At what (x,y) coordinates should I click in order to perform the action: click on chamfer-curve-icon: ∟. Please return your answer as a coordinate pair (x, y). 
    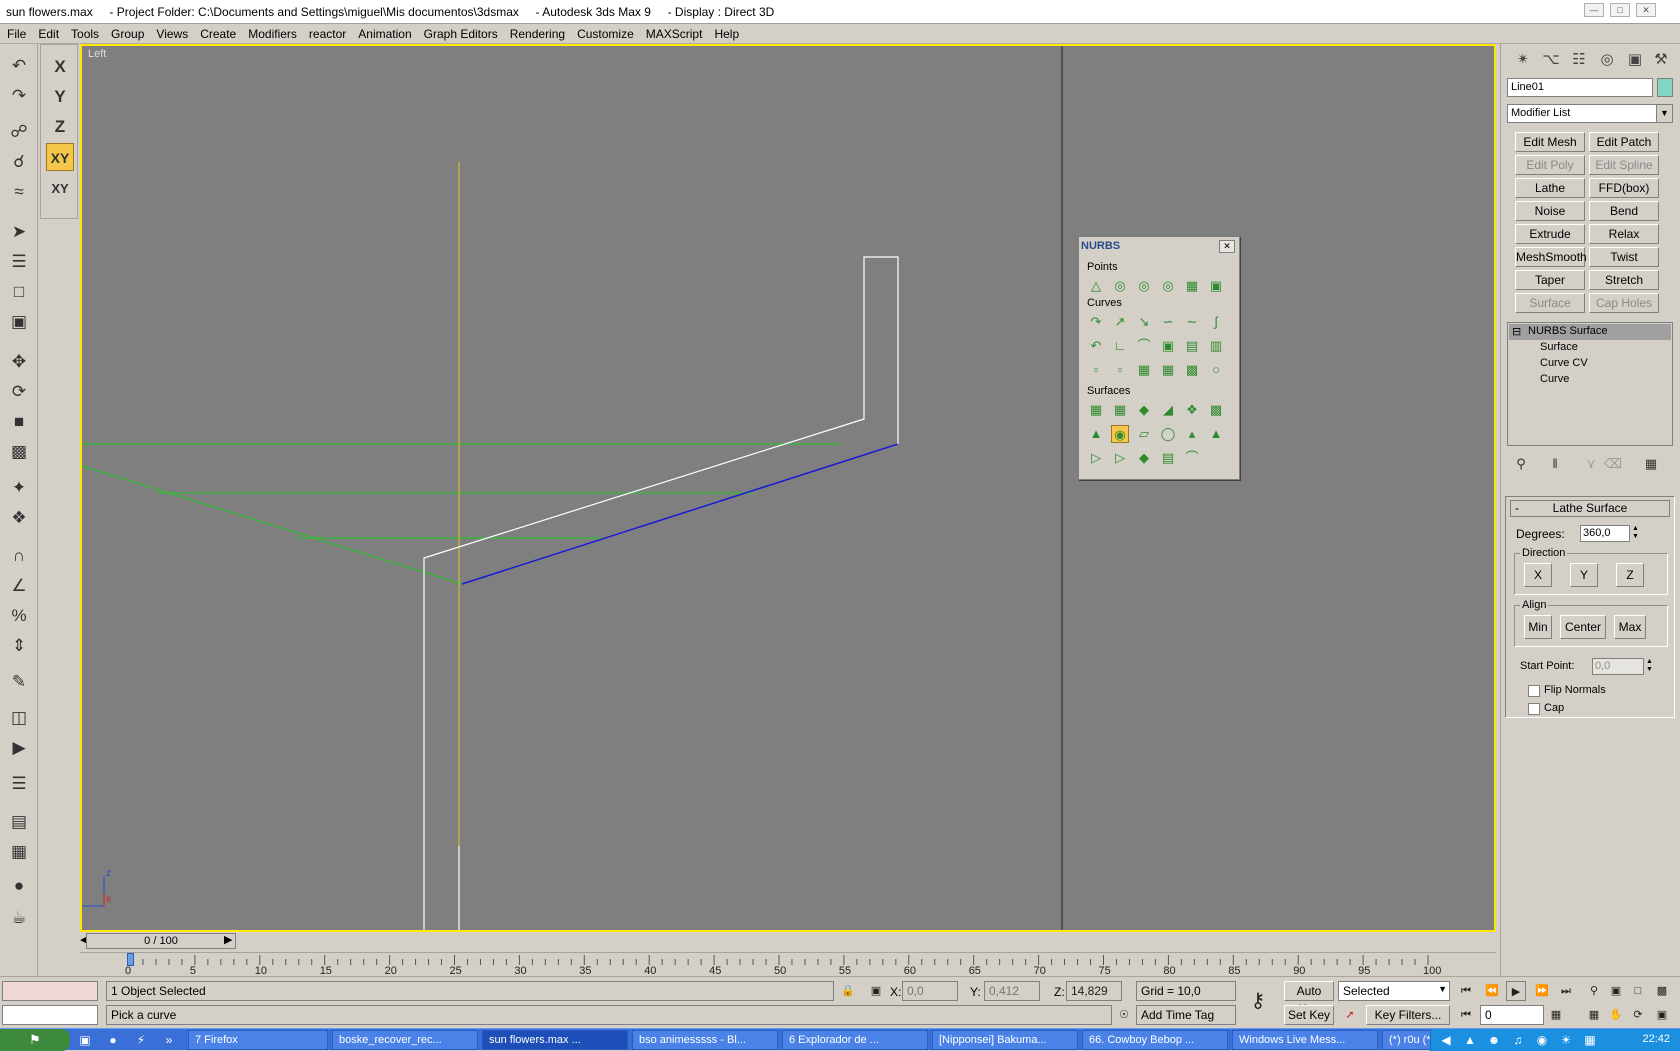
    Looking at the image, I should click on (1120, 346).